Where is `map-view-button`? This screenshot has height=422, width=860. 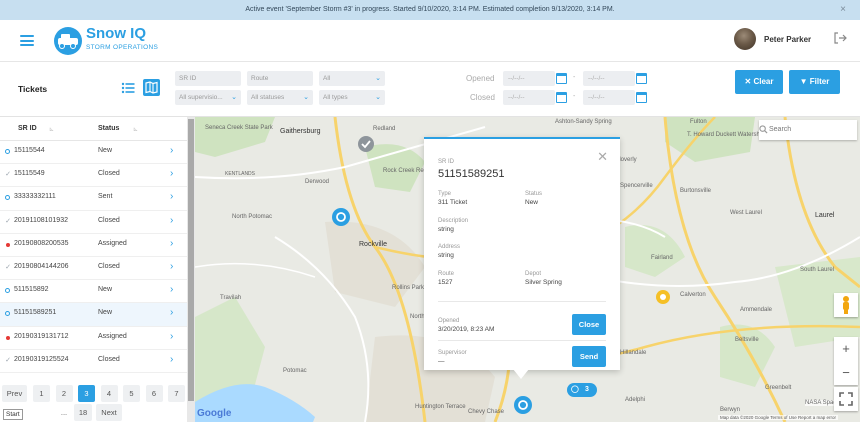 map-view-button is located at coordinates (151, 87).